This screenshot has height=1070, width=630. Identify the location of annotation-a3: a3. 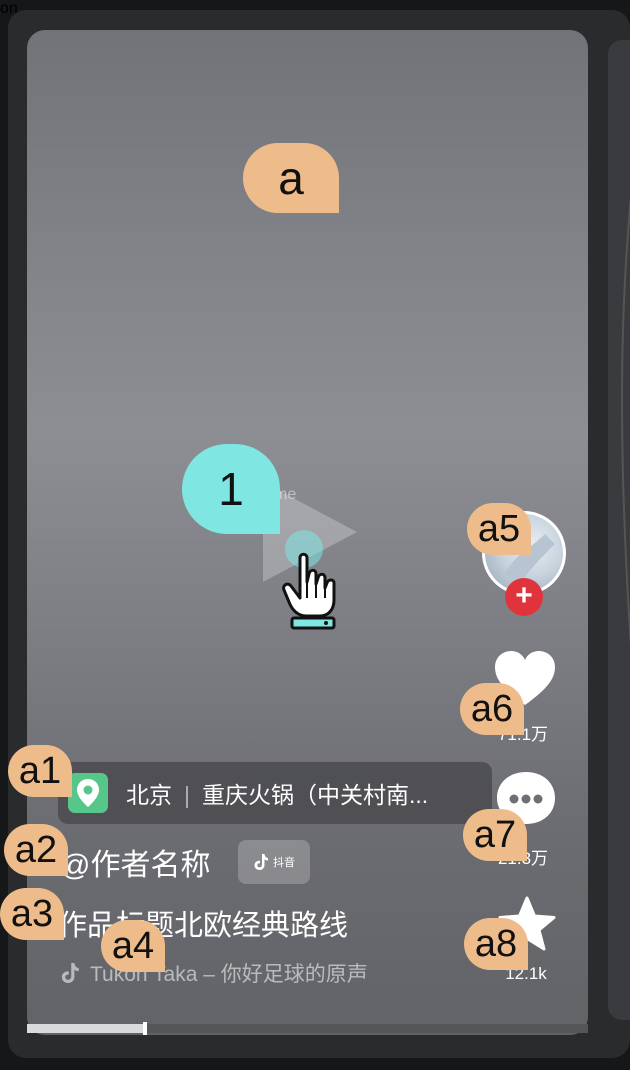
(32, 914).